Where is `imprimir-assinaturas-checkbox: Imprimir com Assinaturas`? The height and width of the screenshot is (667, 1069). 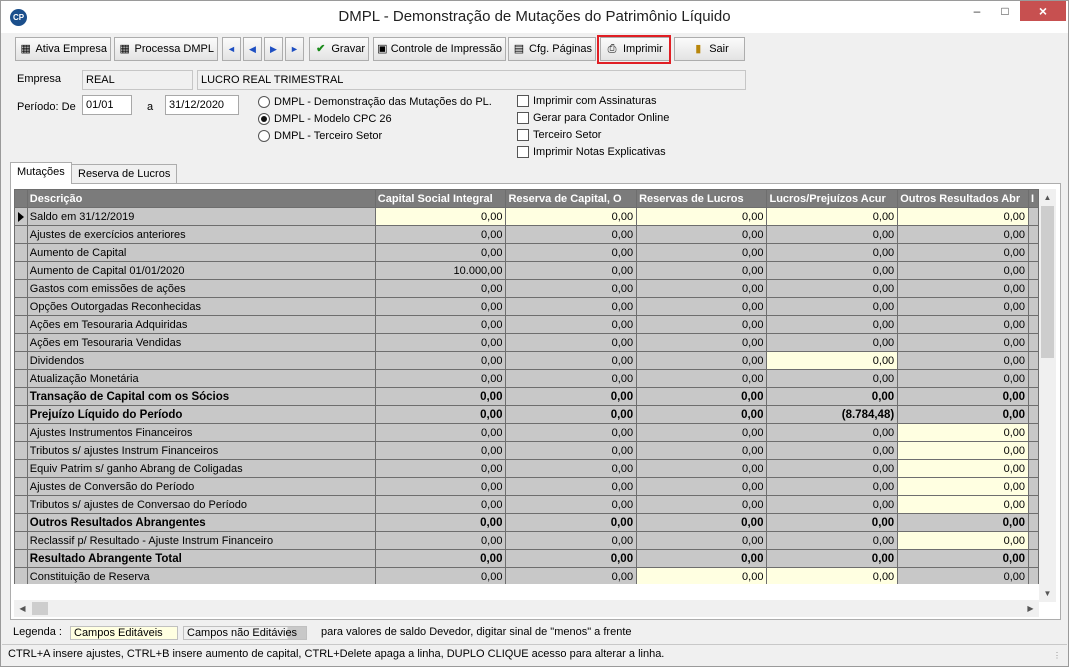 imprimir-assinaturas-checkbox: Imprimir com Assinaturas is located at coordinates (586, 101).